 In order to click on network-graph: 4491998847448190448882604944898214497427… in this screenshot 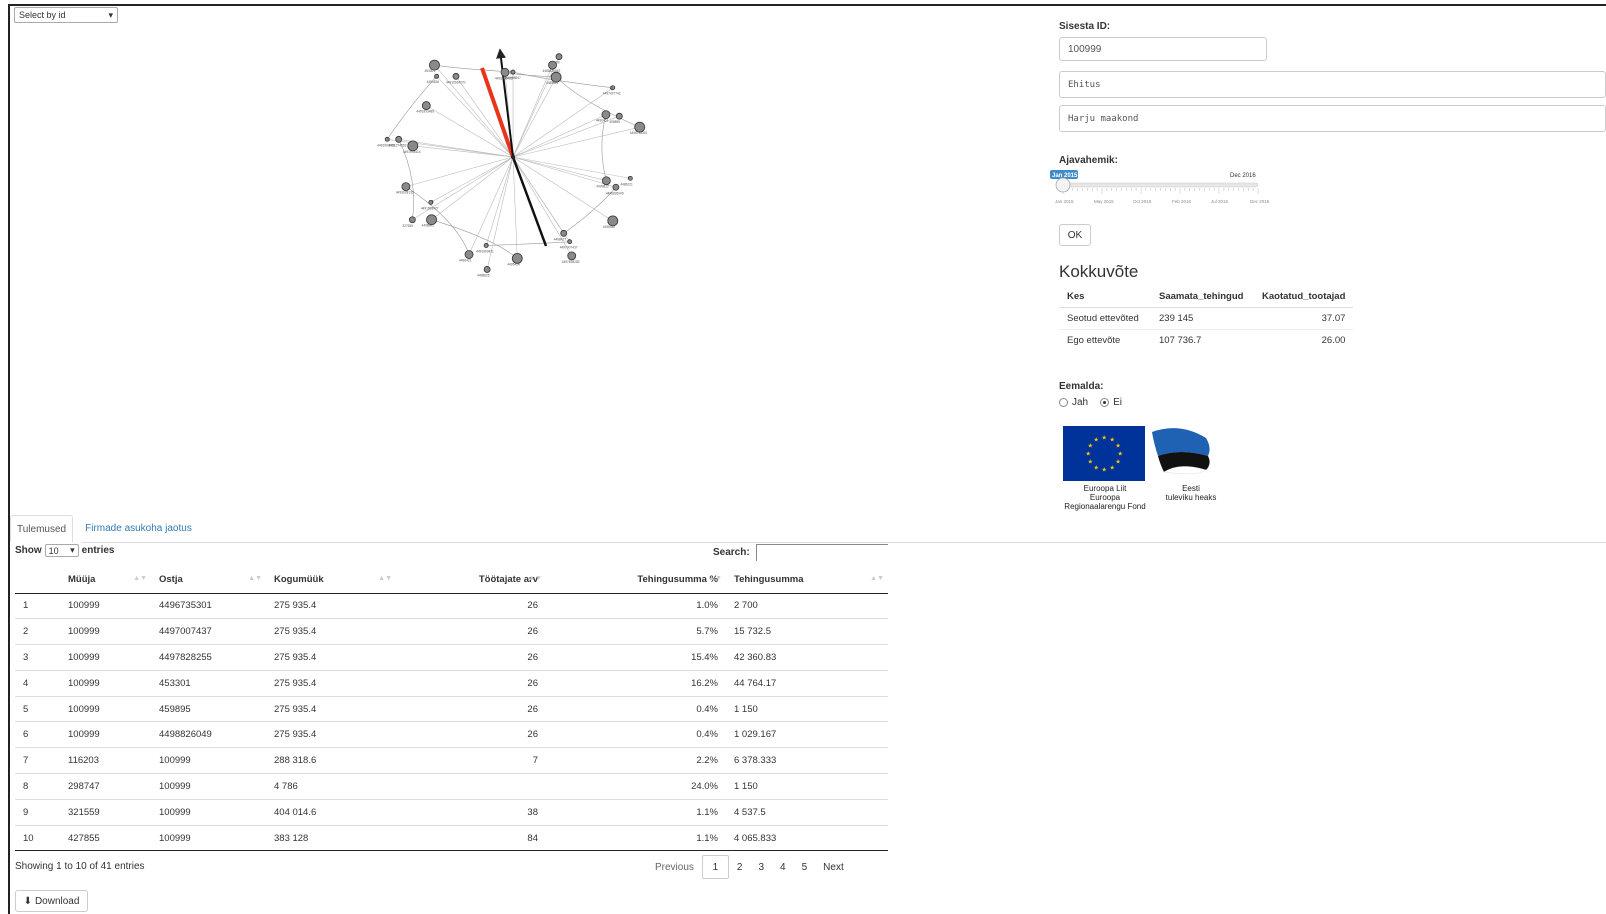, I will do `click(515, 177)`.